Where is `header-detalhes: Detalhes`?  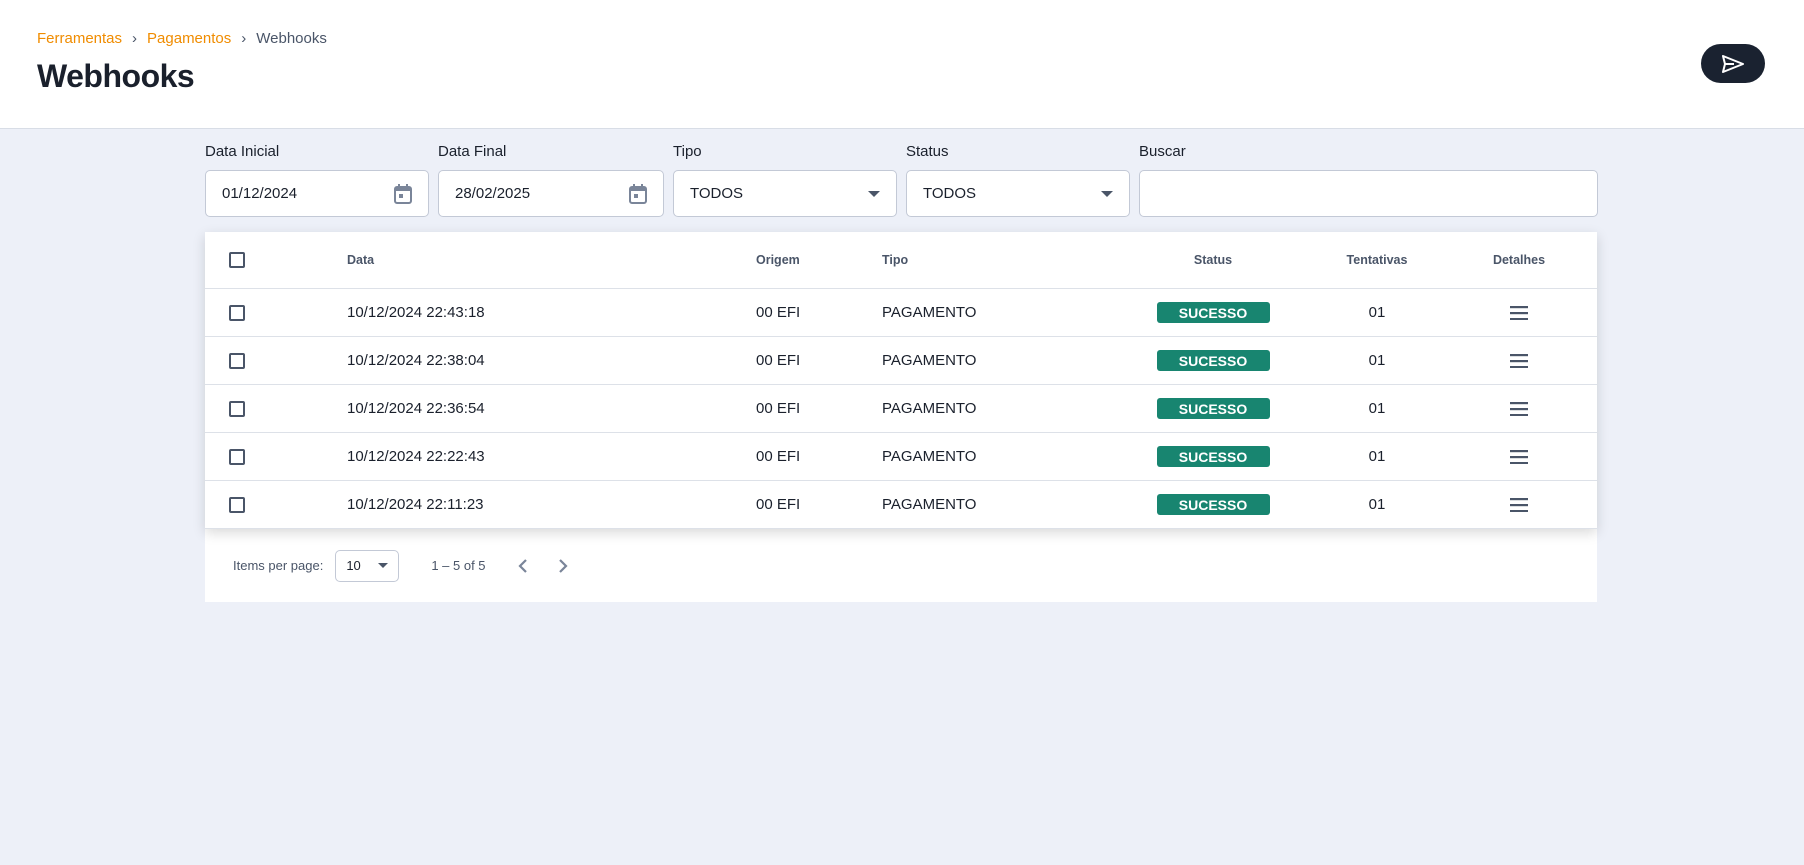
header-detalhes: Detalhes is located at coordinates (1519, 260).